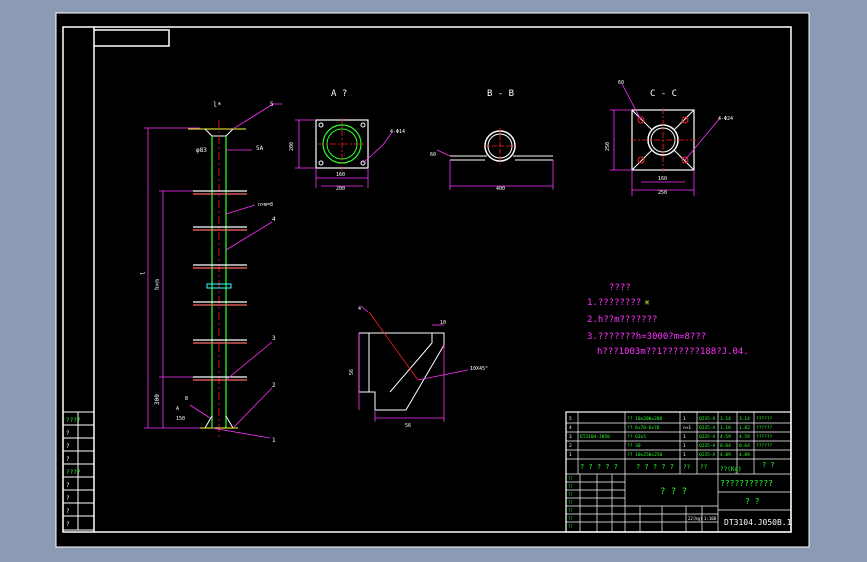 The height and width of the screenshot is (562, 867). I want to click on bom-cell-code: DT3104-J050, so click(595, 437).